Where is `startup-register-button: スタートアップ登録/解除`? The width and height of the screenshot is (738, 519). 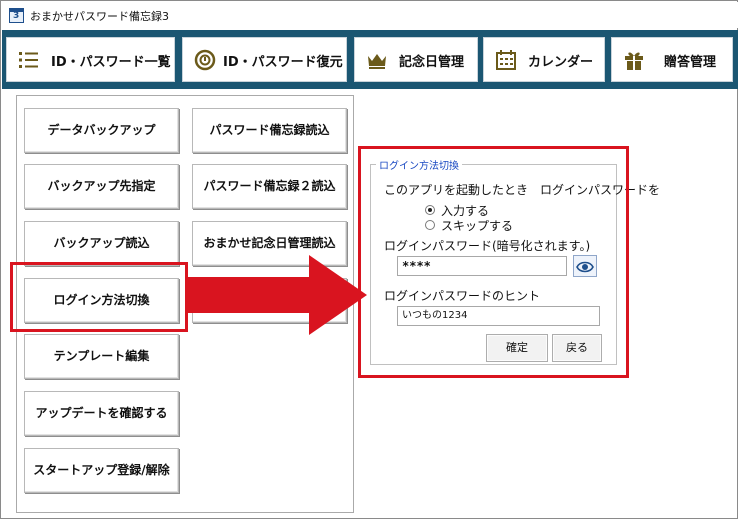
startup-register-button: スタートアップ登録/解除 is located at coordinates (101, 470).